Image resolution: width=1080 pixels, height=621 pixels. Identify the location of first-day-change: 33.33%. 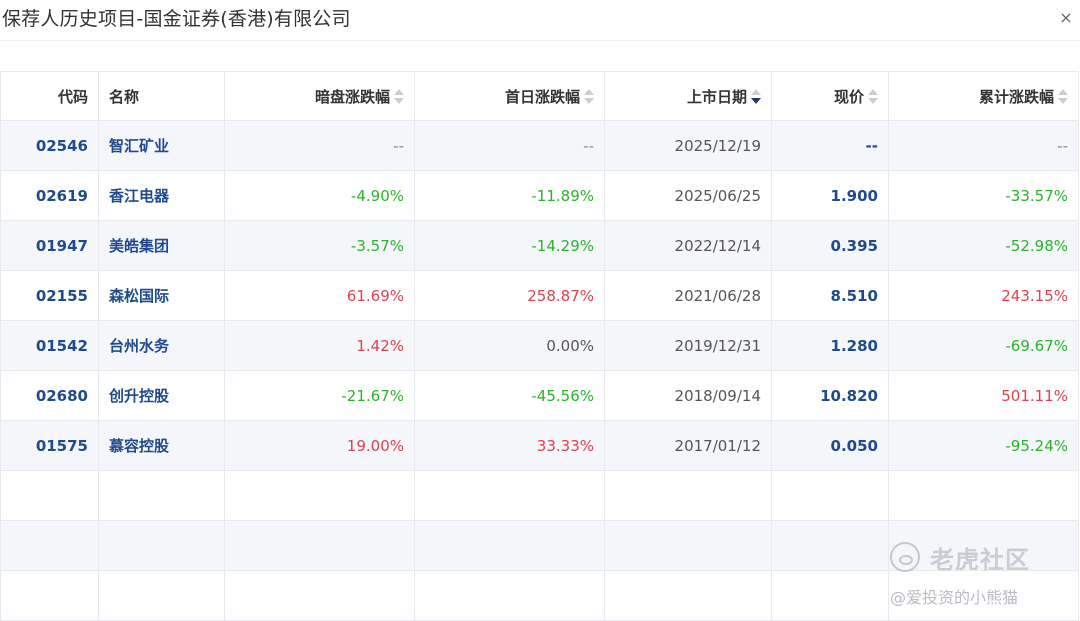
(509, 445).